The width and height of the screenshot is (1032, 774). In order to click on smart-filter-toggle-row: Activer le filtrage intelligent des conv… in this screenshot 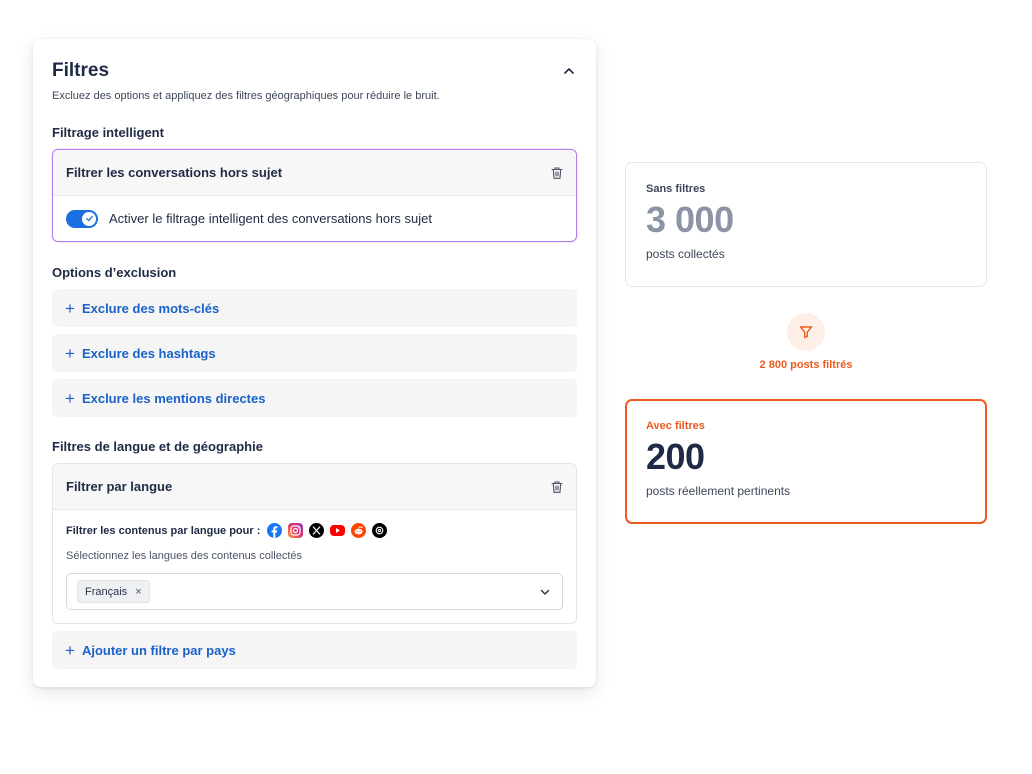, I will do `click(314, 218)`.